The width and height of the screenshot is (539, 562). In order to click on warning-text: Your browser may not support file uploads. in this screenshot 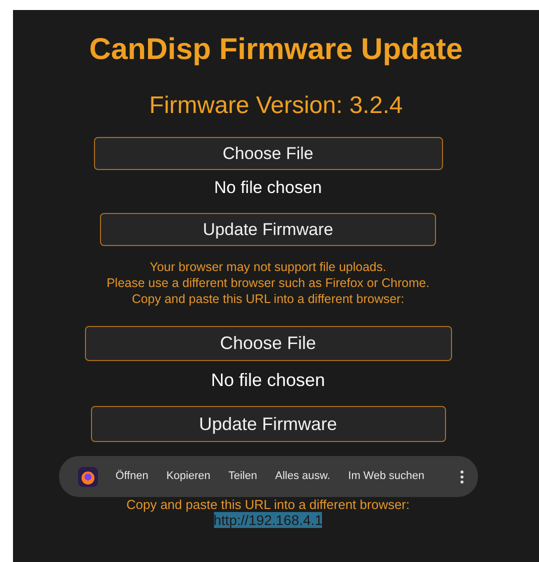, I will do `click(268, 267)`.